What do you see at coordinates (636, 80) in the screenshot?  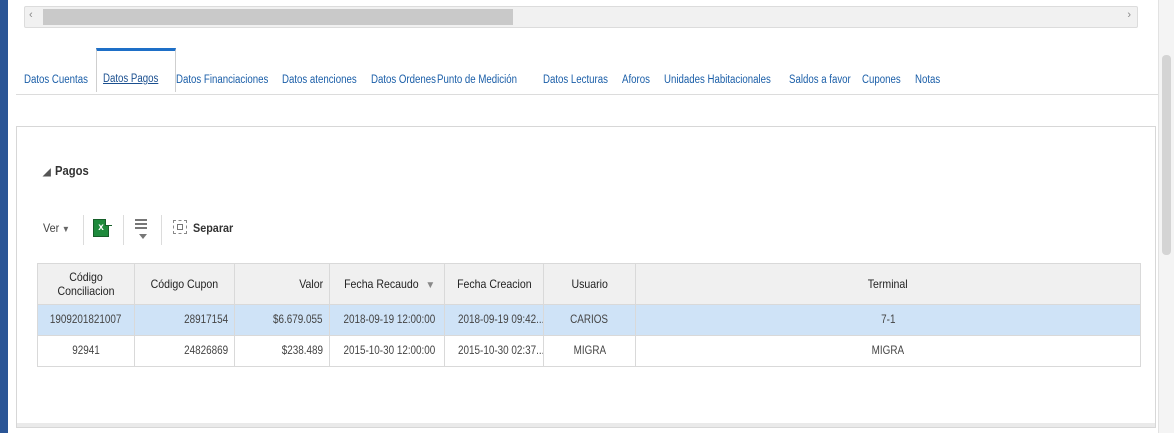 I see `tab-aforos: Aforos` at bounding box center [636, 80].